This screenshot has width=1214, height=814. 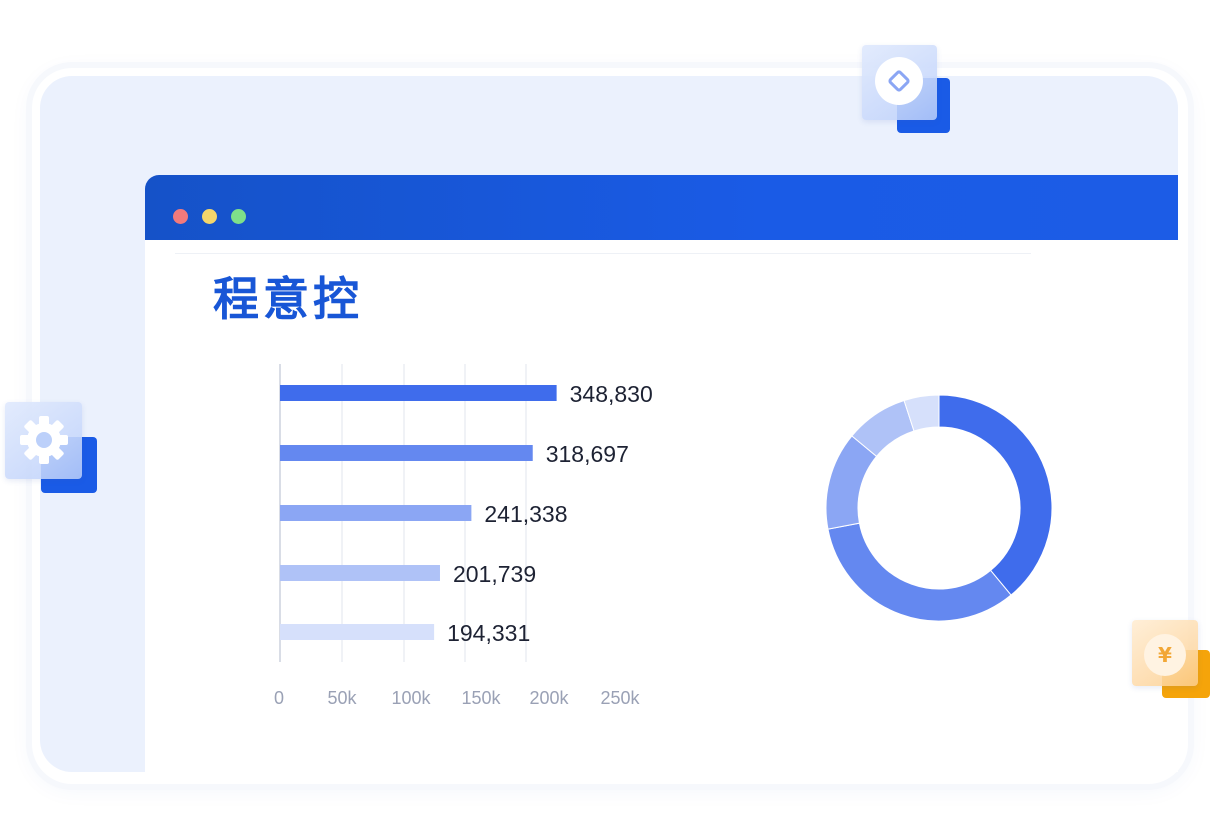 I want to click on gear-icon, so click(x=44, y=440).